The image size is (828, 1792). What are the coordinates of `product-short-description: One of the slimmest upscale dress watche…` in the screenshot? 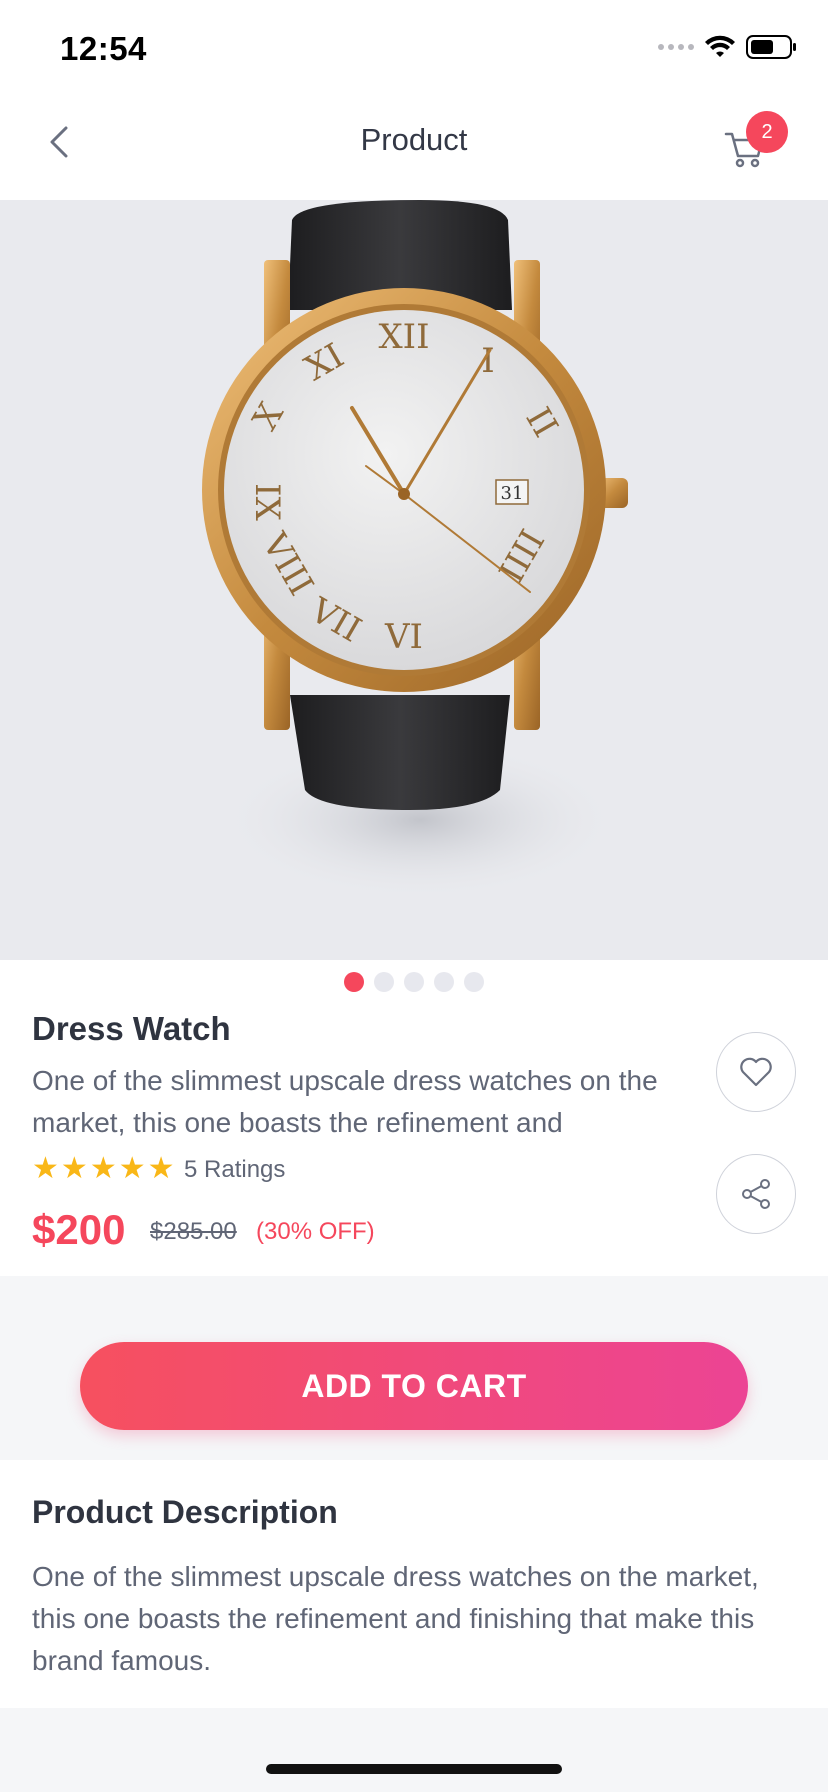 It's located at (345, 1101).